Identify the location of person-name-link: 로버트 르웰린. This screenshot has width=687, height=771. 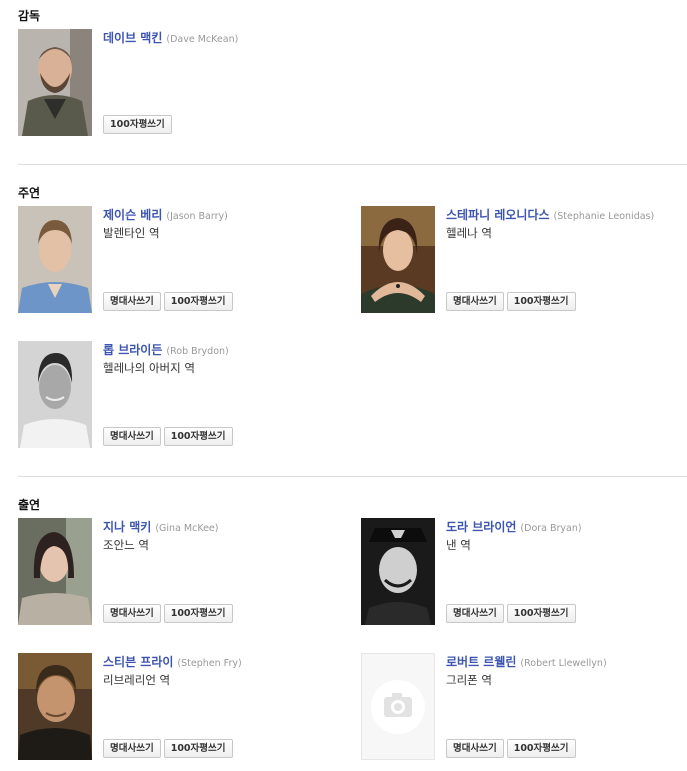
(481, 662).